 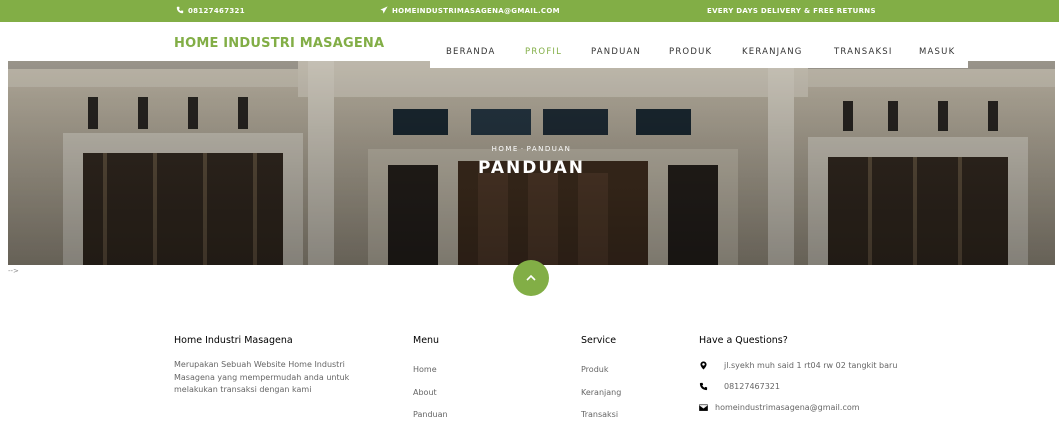 I want to click on contact-email-text: homeindustrimasagena@gmail.com, so click(x=787, y=407).